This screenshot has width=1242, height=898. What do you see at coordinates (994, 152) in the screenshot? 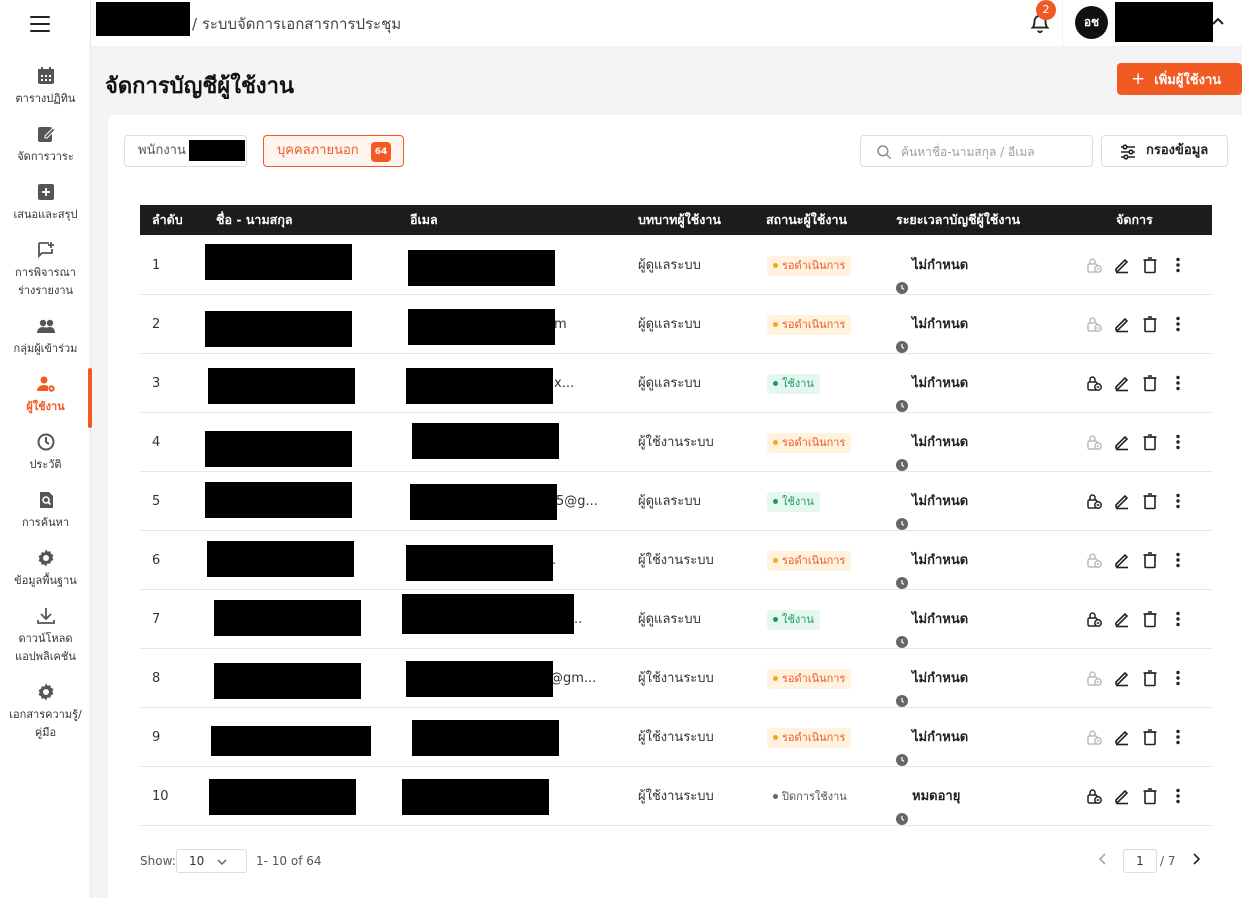
I see `search-input` at bounding box center [994, 152].